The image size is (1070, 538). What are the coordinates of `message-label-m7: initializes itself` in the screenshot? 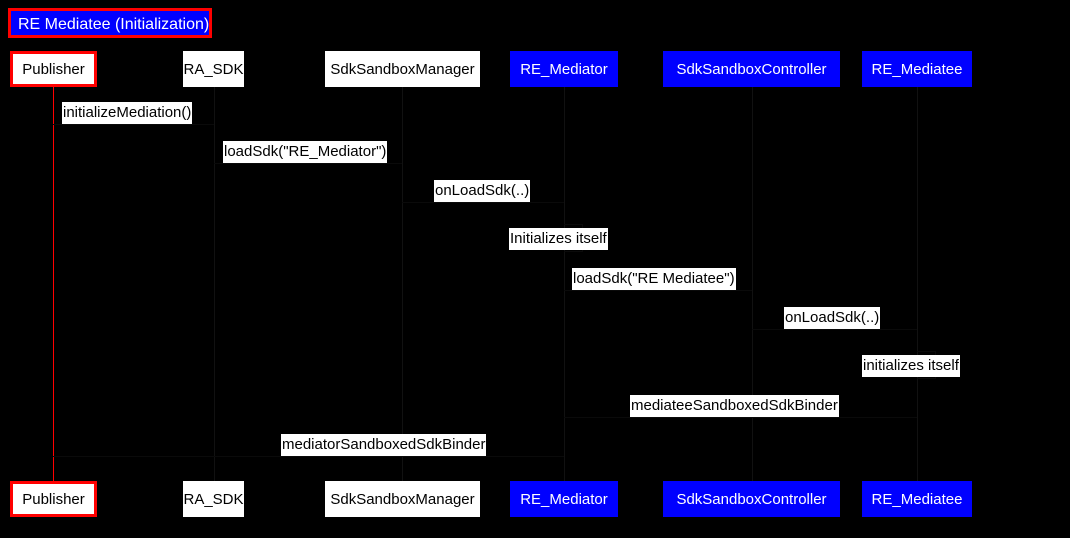 It's located at (911, 366).